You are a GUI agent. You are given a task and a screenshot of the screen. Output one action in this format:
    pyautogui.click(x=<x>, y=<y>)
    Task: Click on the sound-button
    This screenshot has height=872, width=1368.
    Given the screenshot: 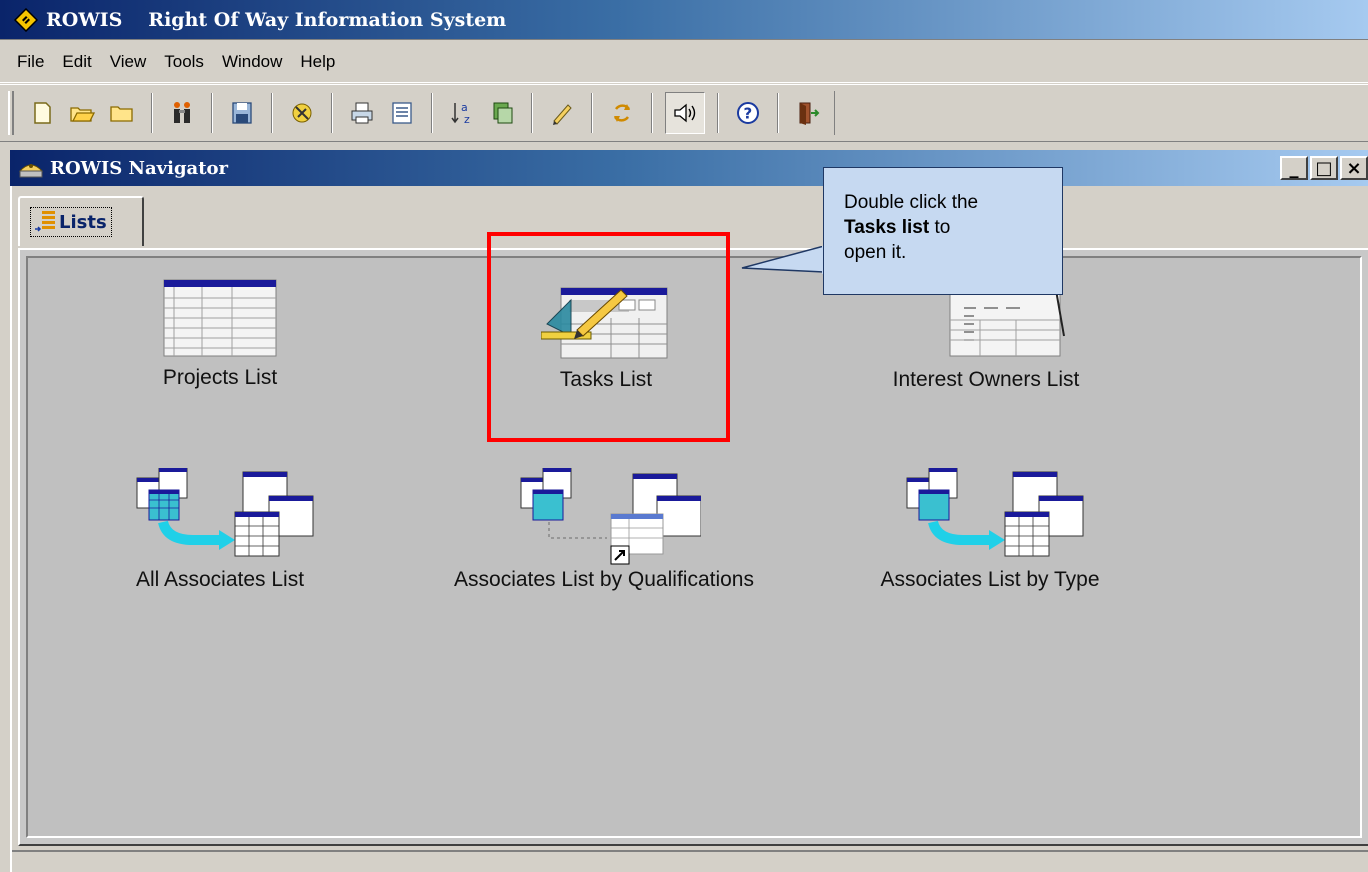 What is the action you would take?
    pyautogui.click(x=685, y=113)
    